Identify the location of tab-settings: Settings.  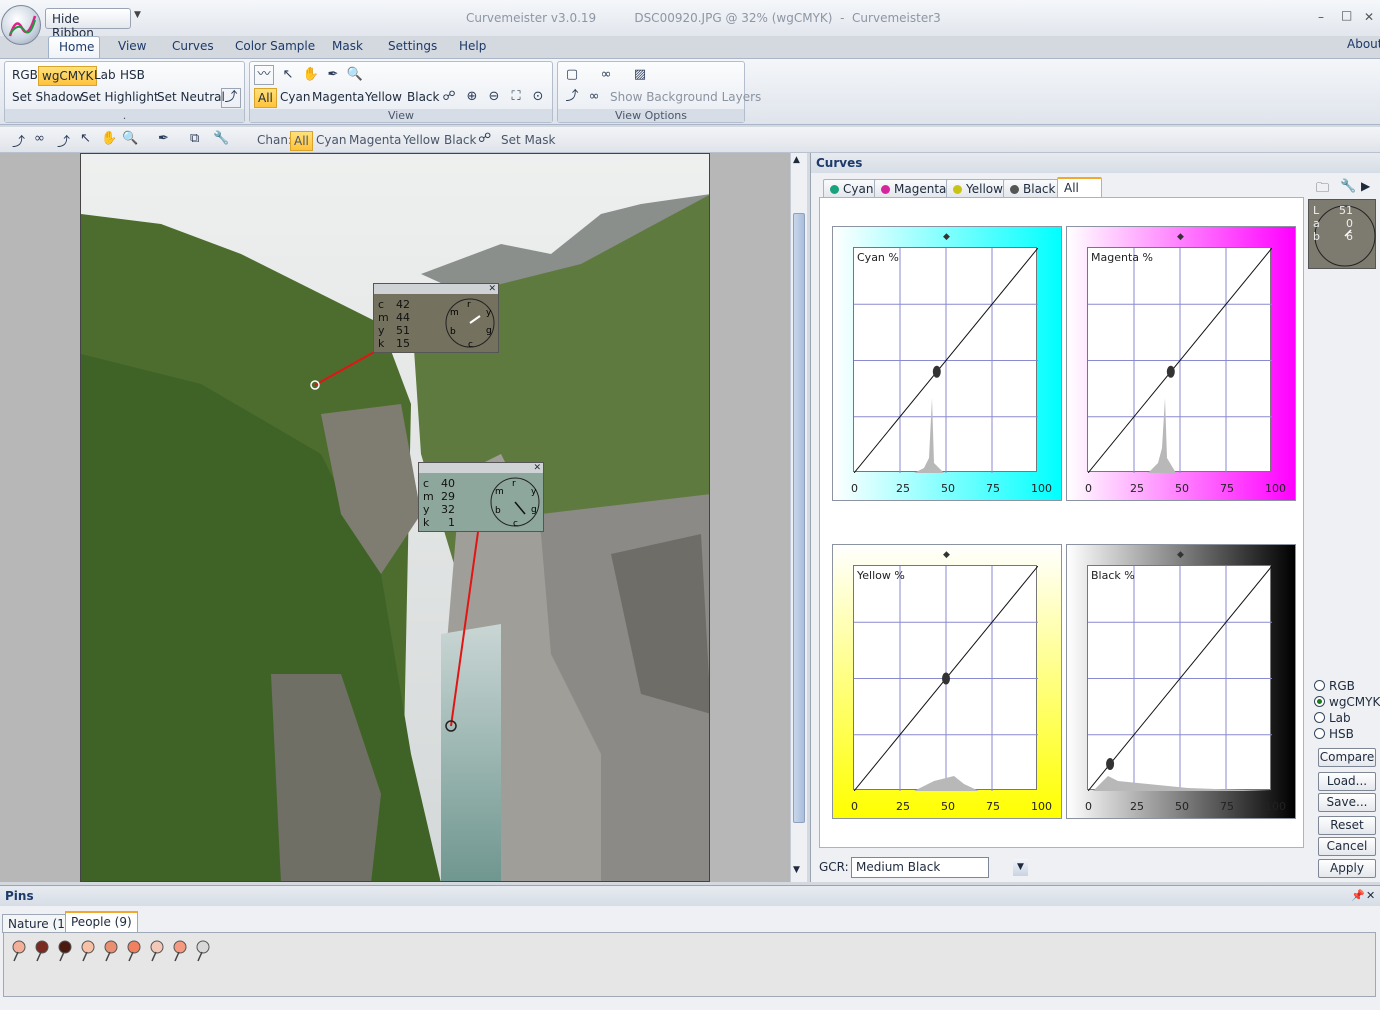
(412, 46).